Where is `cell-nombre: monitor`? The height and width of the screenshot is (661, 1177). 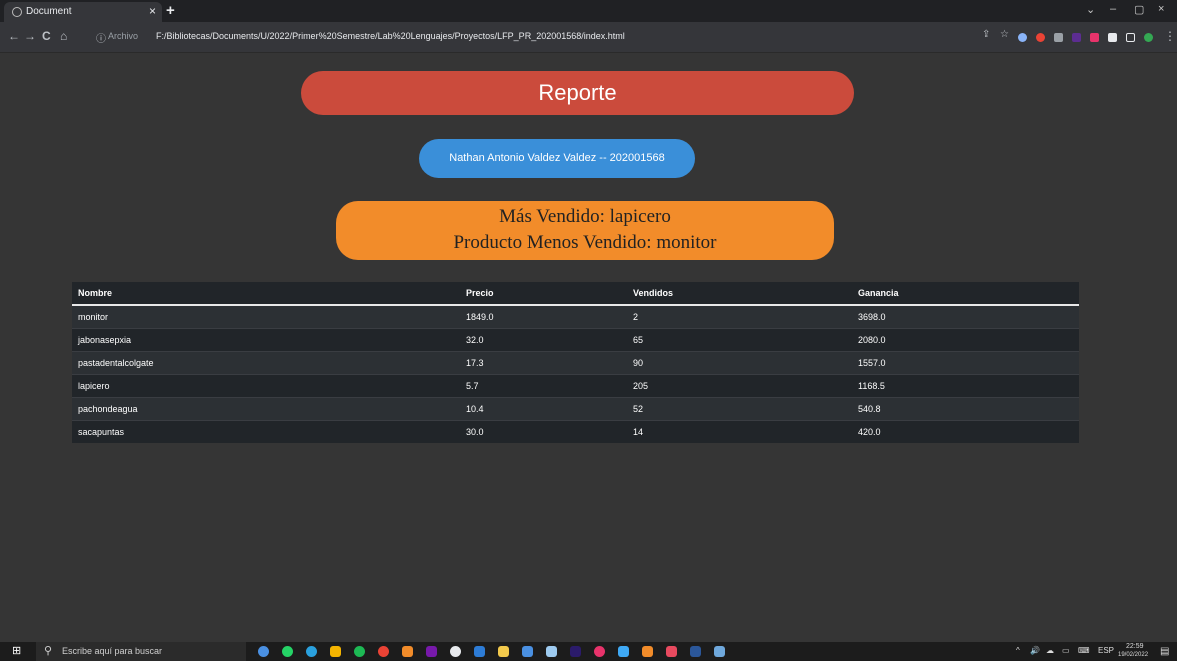
cell-nombre: monitor is located at coordinates (266, 316).